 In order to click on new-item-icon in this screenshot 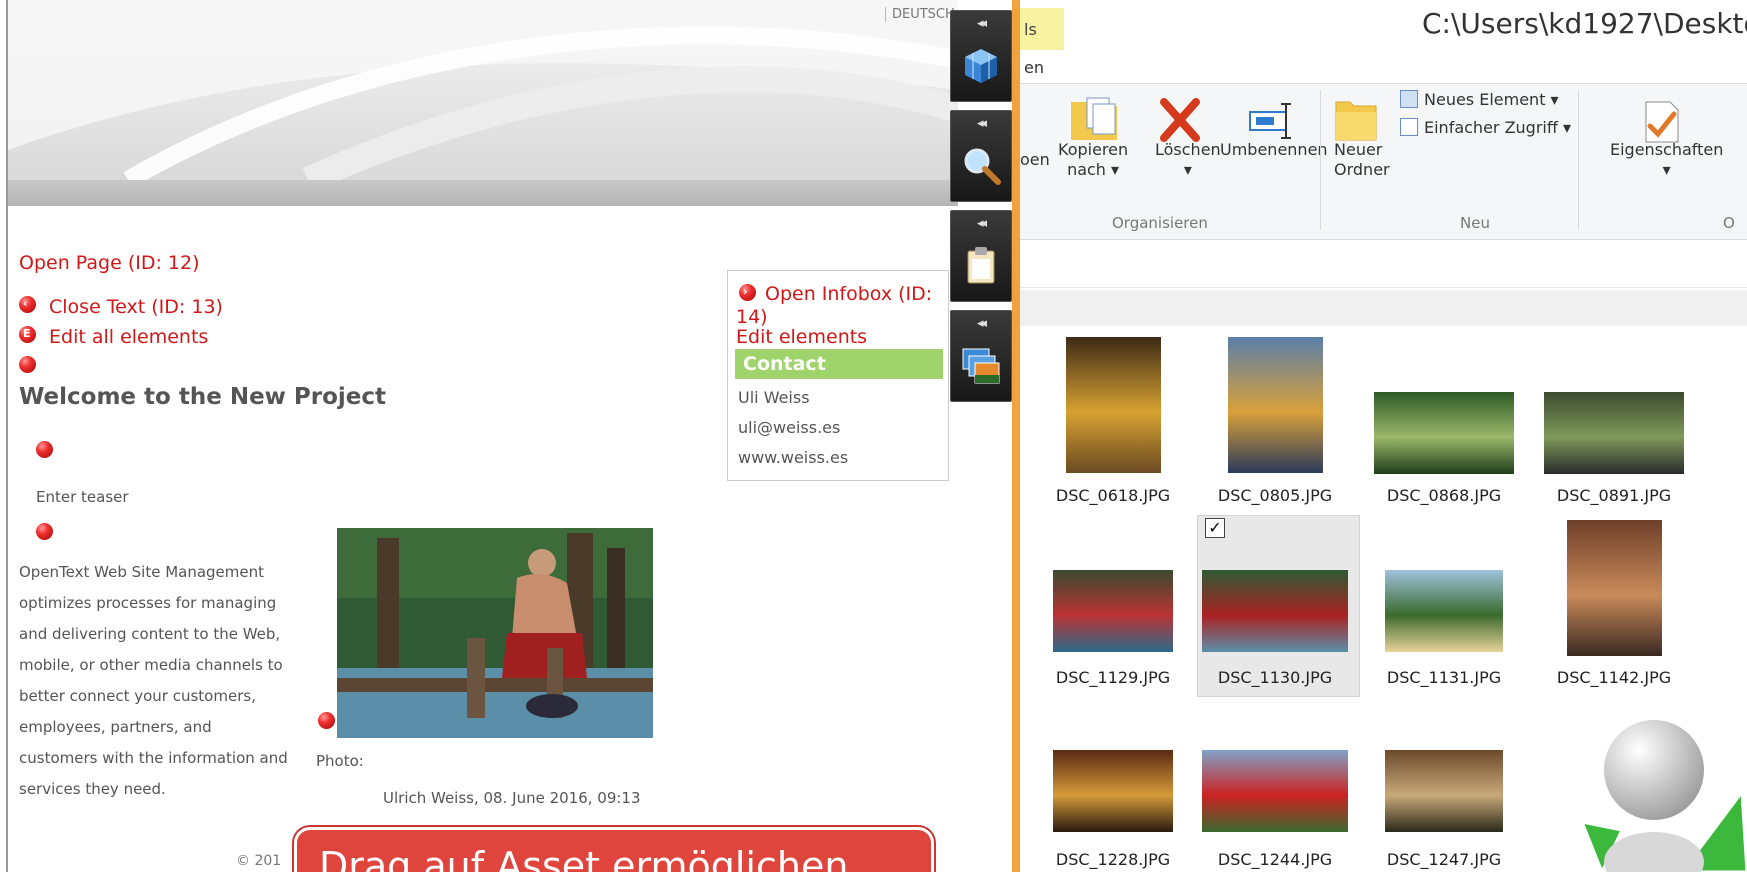, I will do `click(1409, 99)`.